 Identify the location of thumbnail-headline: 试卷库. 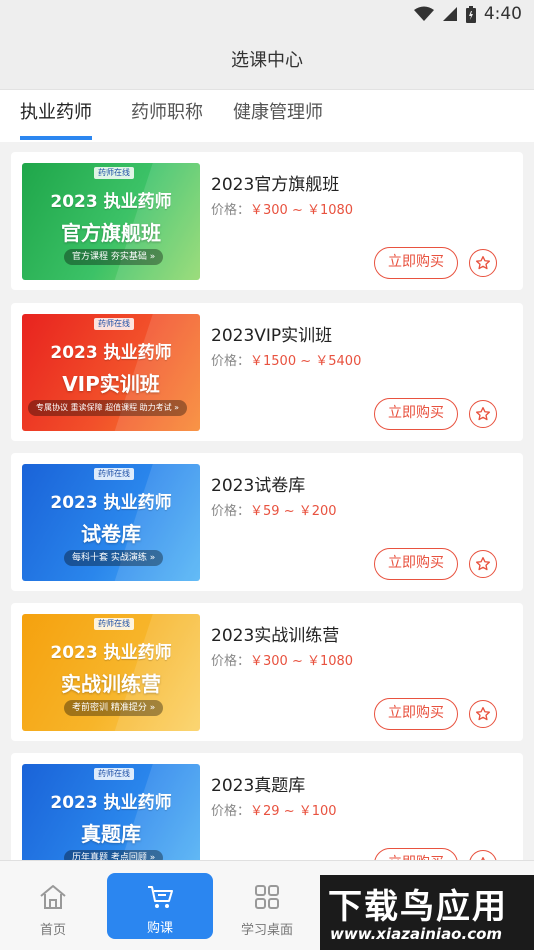
(111, 534).